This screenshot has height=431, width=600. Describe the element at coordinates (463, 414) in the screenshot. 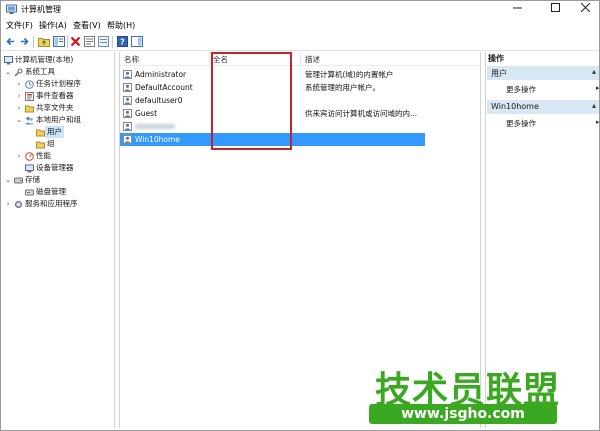

I see `watermark-url: www.jsgho.com` at that location.